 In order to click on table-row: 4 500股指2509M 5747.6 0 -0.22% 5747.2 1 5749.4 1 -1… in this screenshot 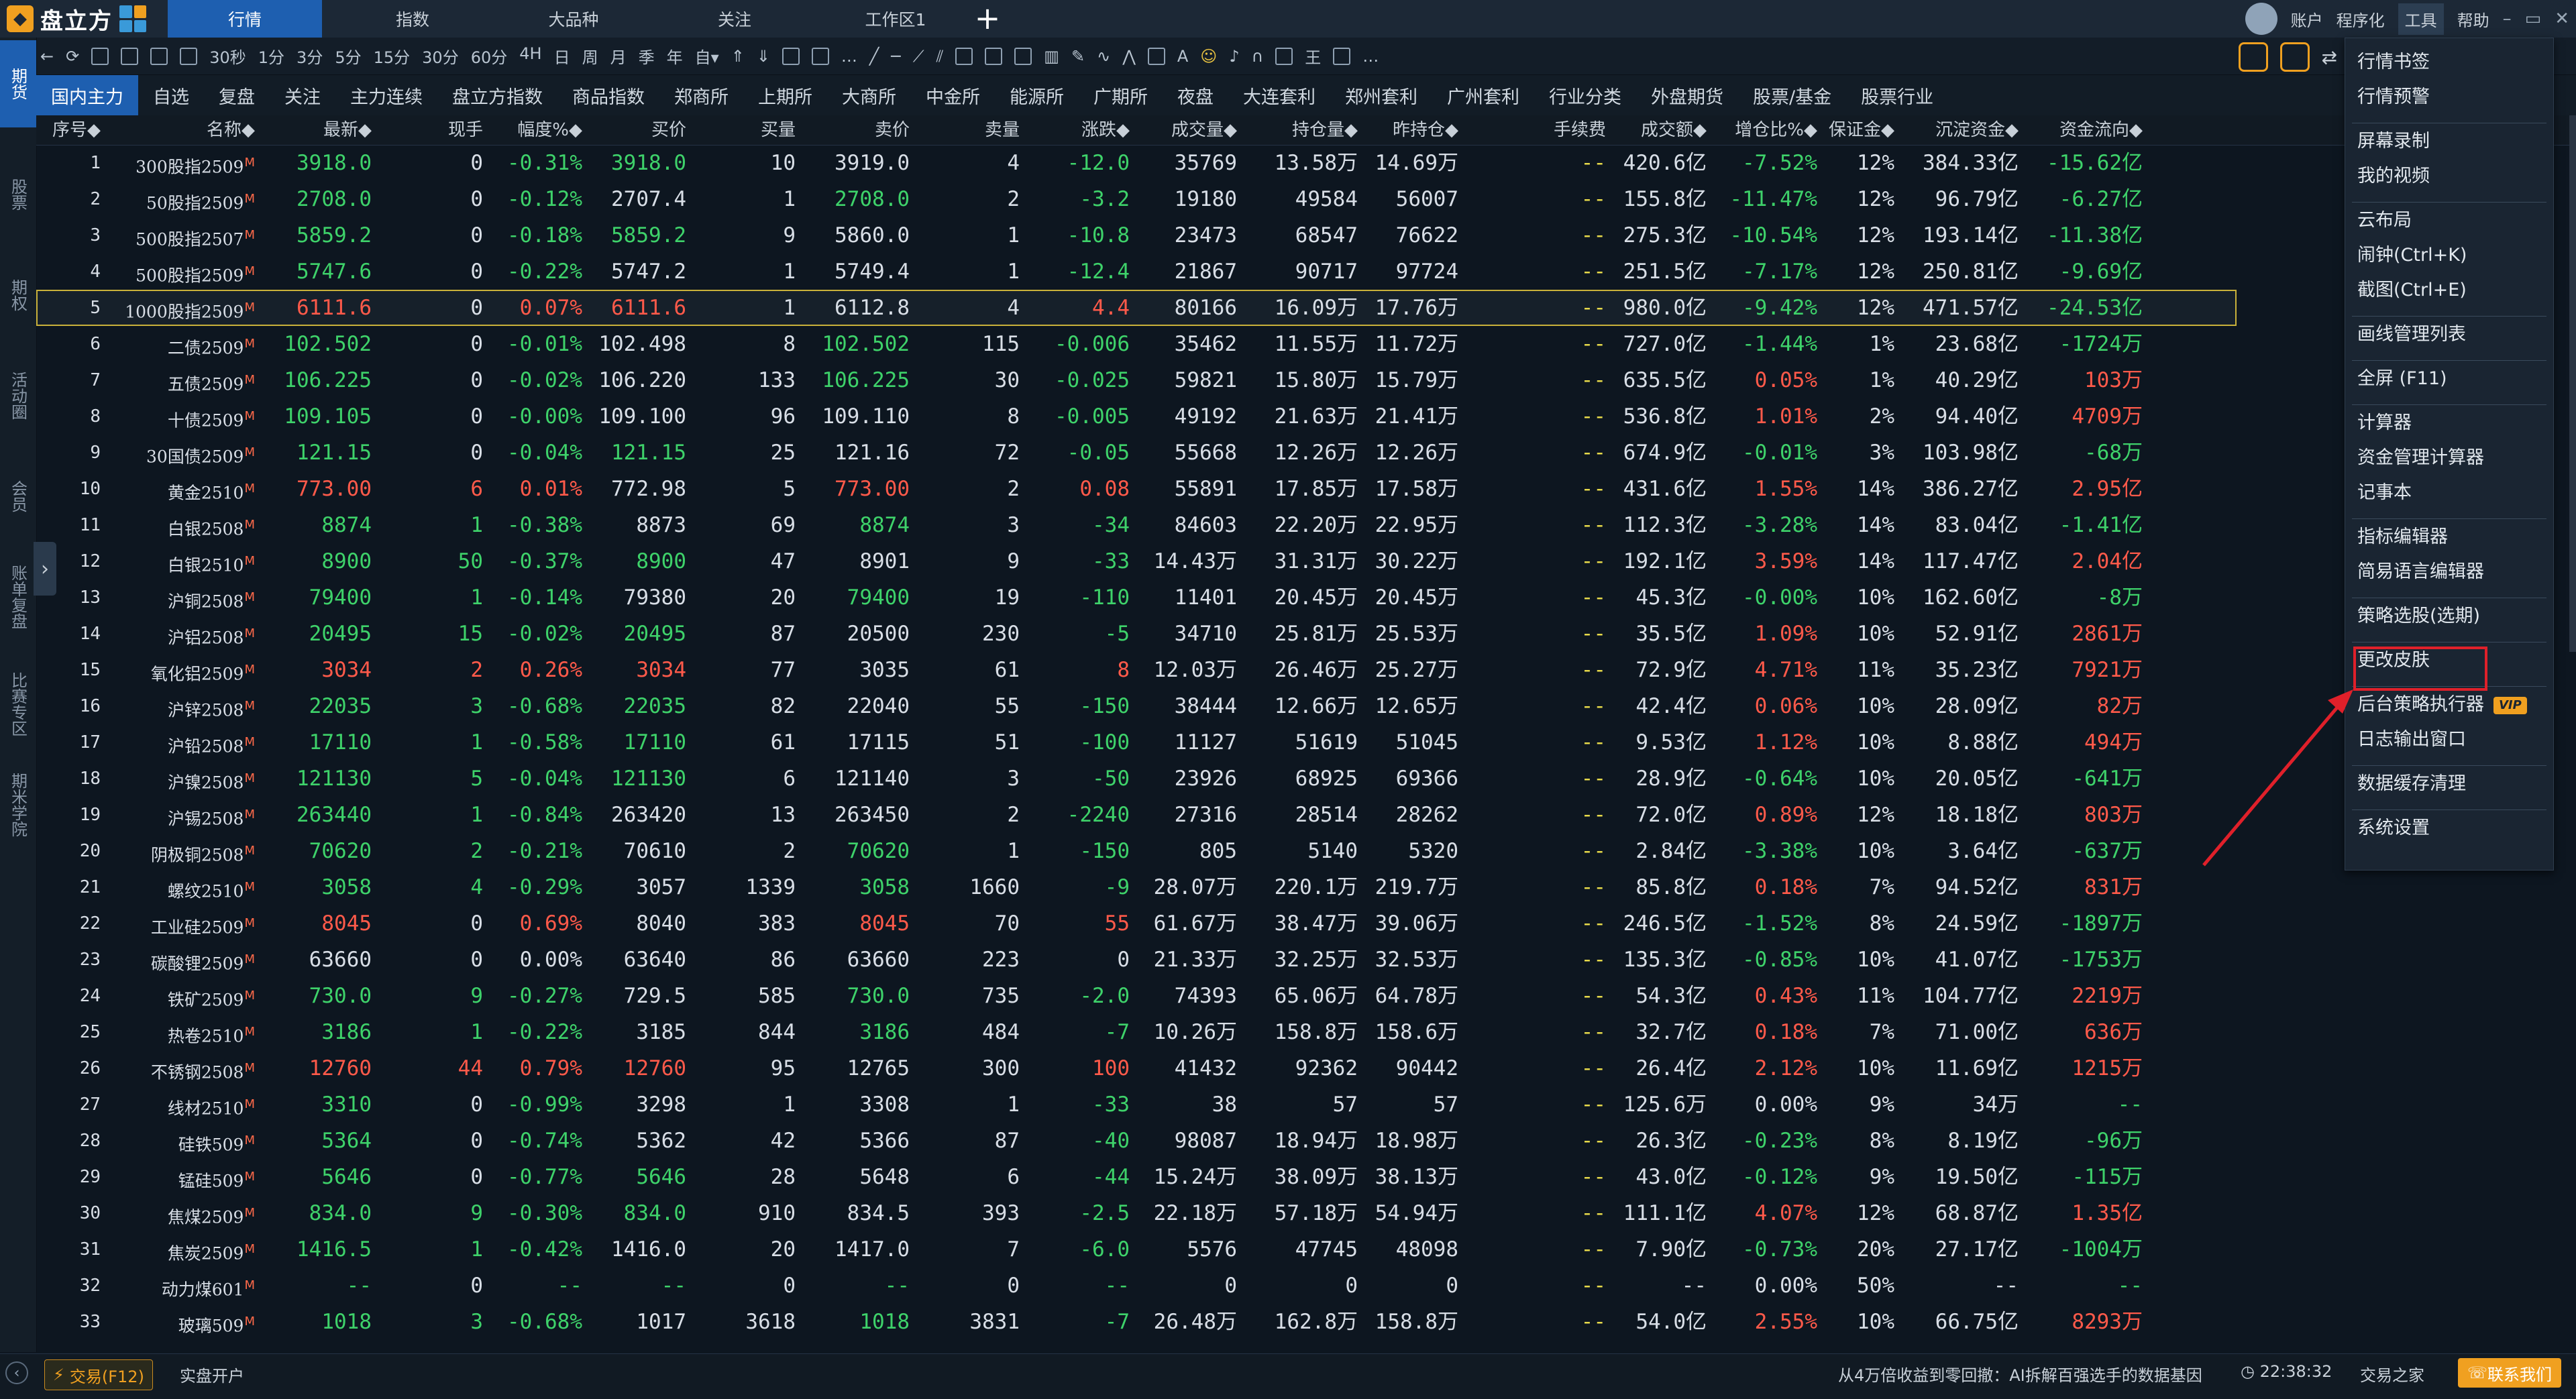, I will do `click(1136, 272)`.